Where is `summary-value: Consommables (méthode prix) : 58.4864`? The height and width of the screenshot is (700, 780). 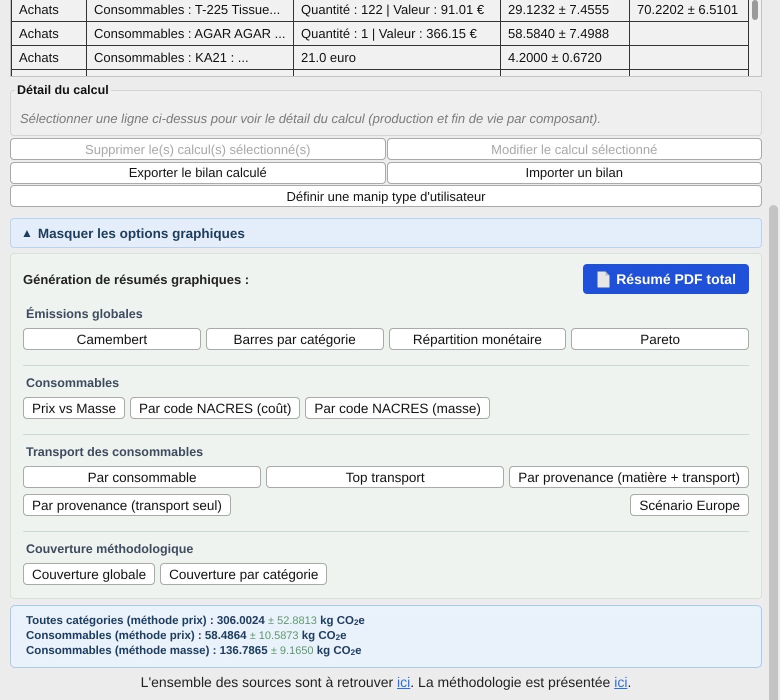 summary-value: Consommables (méthode prix) : 58.4864 is located at coordinates (136, 636).